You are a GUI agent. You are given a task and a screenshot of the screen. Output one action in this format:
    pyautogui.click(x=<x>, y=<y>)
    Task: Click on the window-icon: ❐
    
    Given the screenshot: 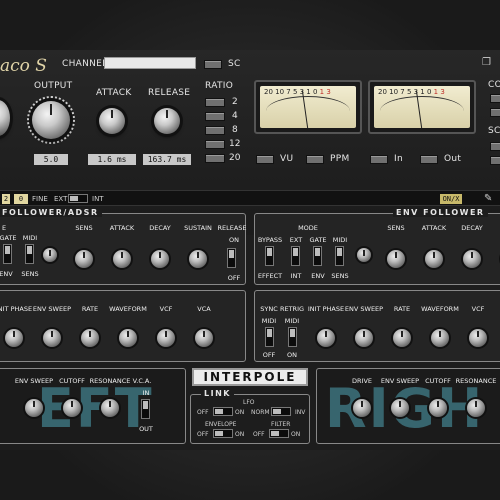 What is the action you would take?
    pyautogui.click(x=486, y=62)
    